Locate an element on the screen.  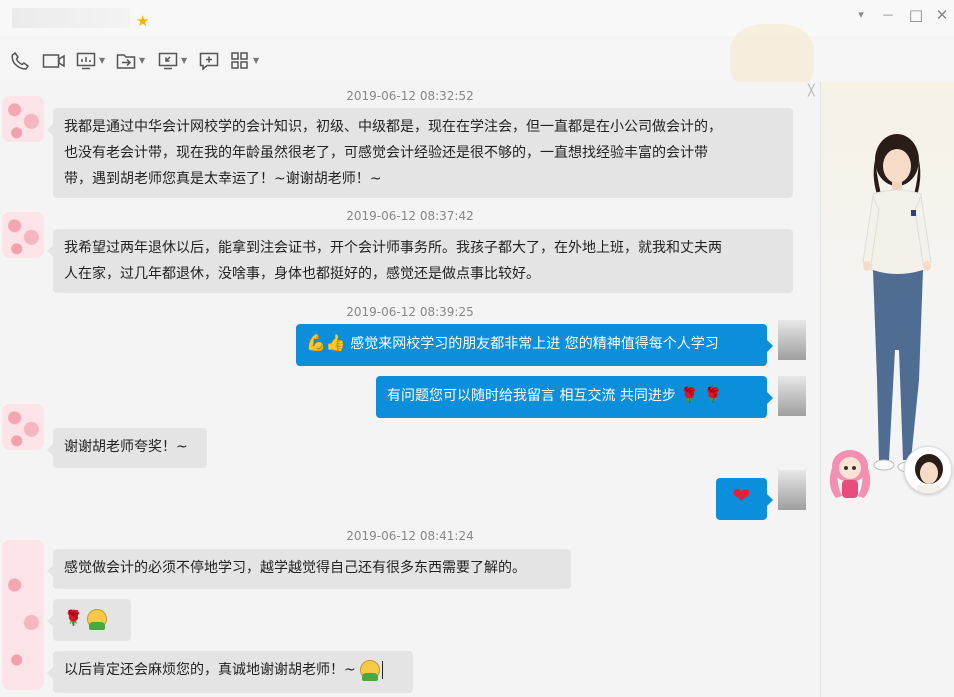
close-show-icon: ╳ is located at coordinates (811, 90).